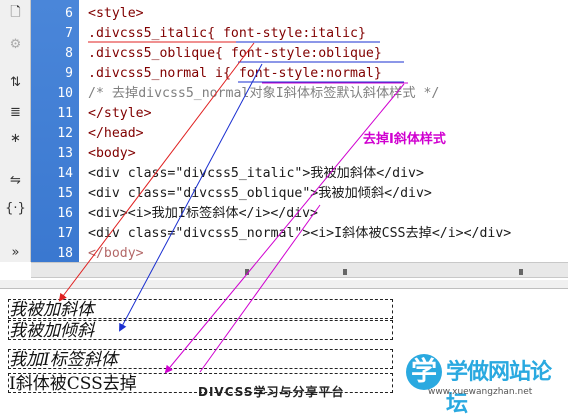  I want to click on braces-icon: {·}, so click(15, 208).